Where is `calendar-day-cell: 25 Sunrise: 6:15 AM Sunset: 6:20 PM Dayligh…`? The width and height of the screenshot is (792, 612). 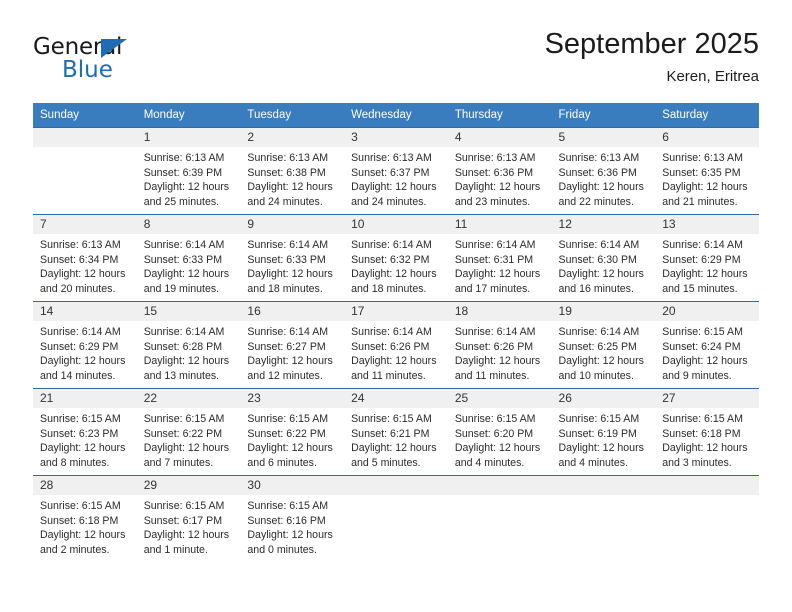
calendar-day-cell: 25 Sunrise: 6:15 AM Sunset: 6:20 PM Dayligh… is located at coordinates (499, 432).